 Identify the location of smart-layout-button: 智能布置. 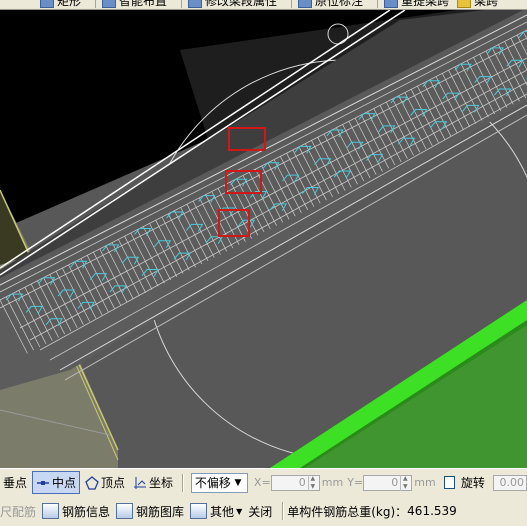
(134, 4).